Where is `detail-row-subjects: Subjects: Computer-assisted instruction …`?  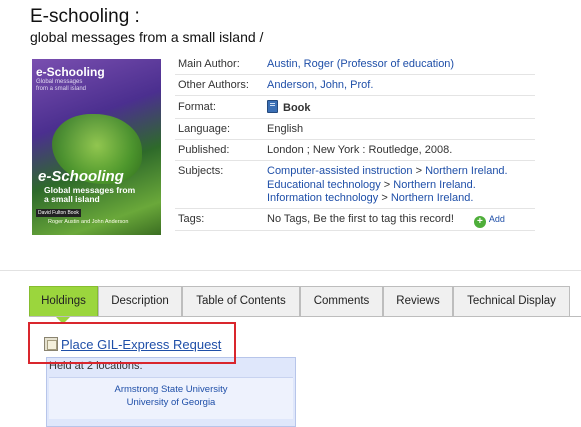 detail-row-subjects: Subjects: Computer-assisted instruction … is located at coordinates (355, 185).